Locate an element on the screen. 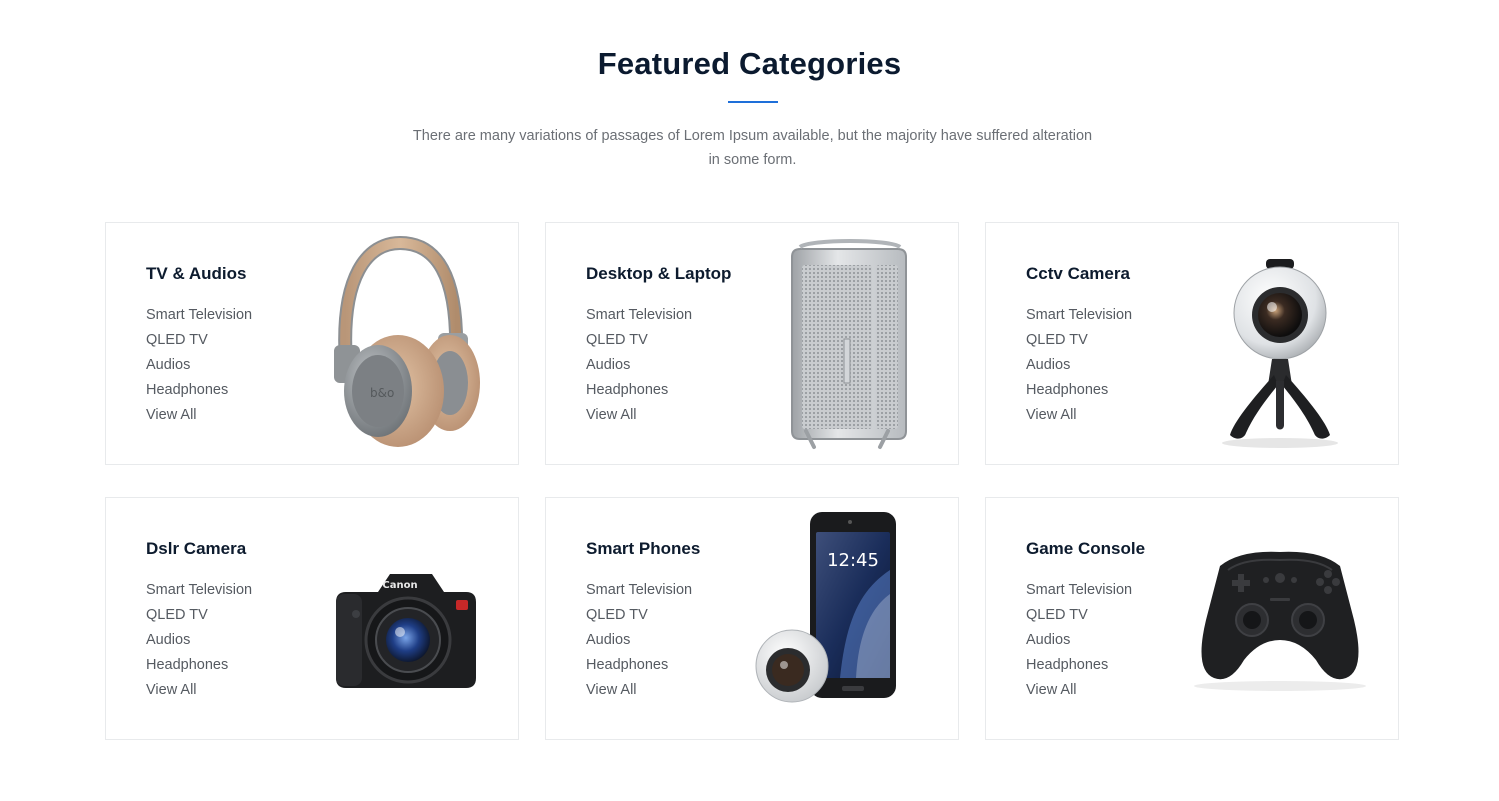 Image resolution: width=1499 pixels, height=801 pixels. svg-text: b&o is located at coordinates (382, 393).